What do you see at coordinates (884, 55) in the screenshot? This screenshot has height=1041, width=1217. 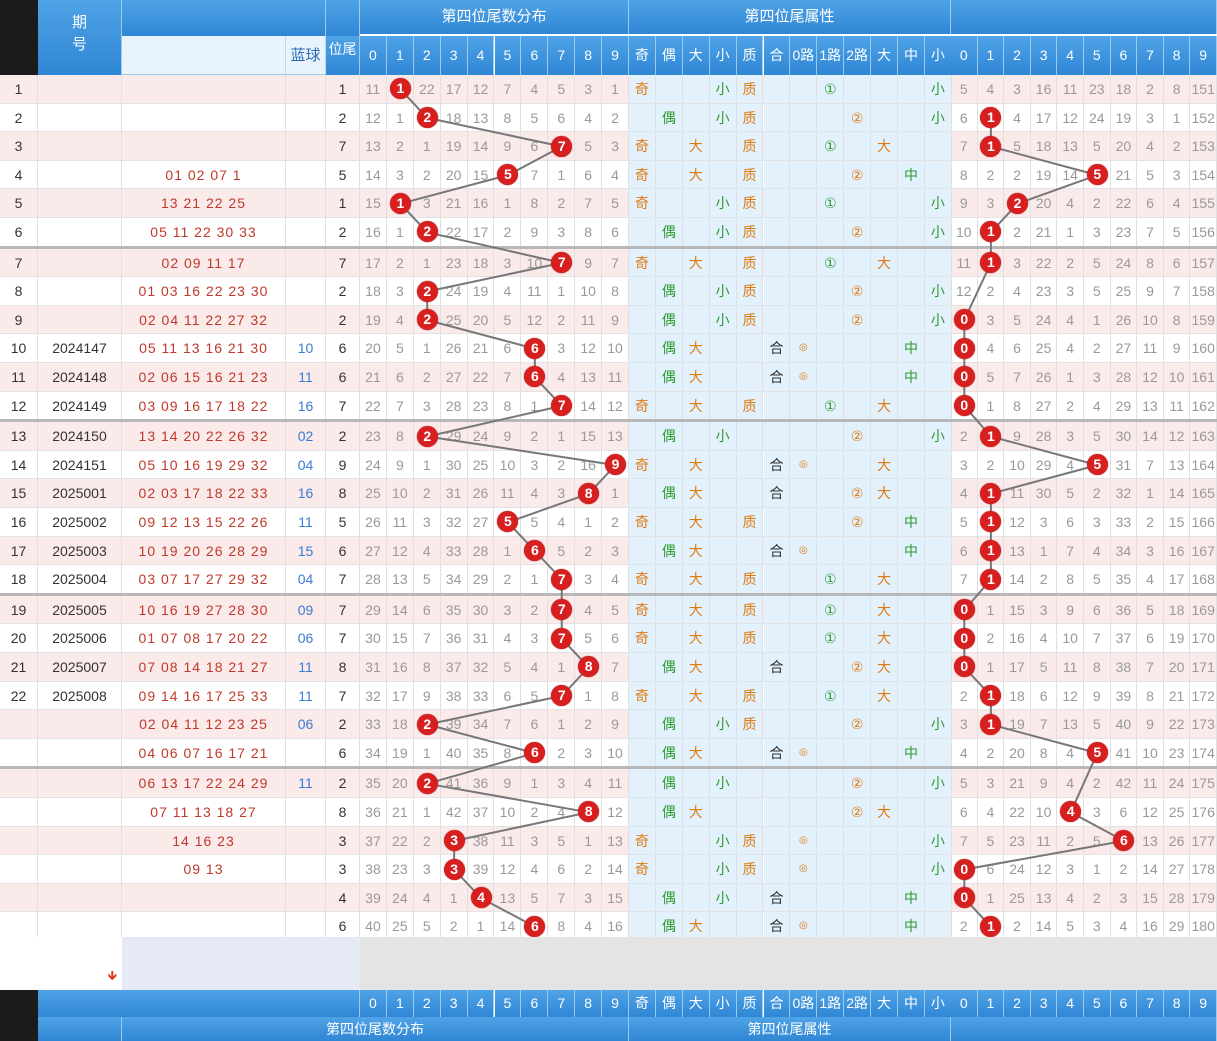 I see `attr-col-9: 大` at bounding box center [884, 55].